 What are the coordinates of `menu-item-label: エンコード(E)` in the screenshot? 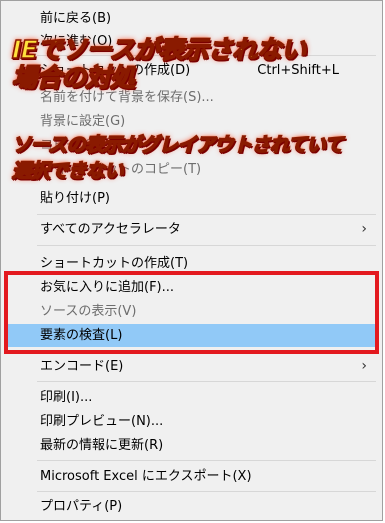 It's located at (82, 366).